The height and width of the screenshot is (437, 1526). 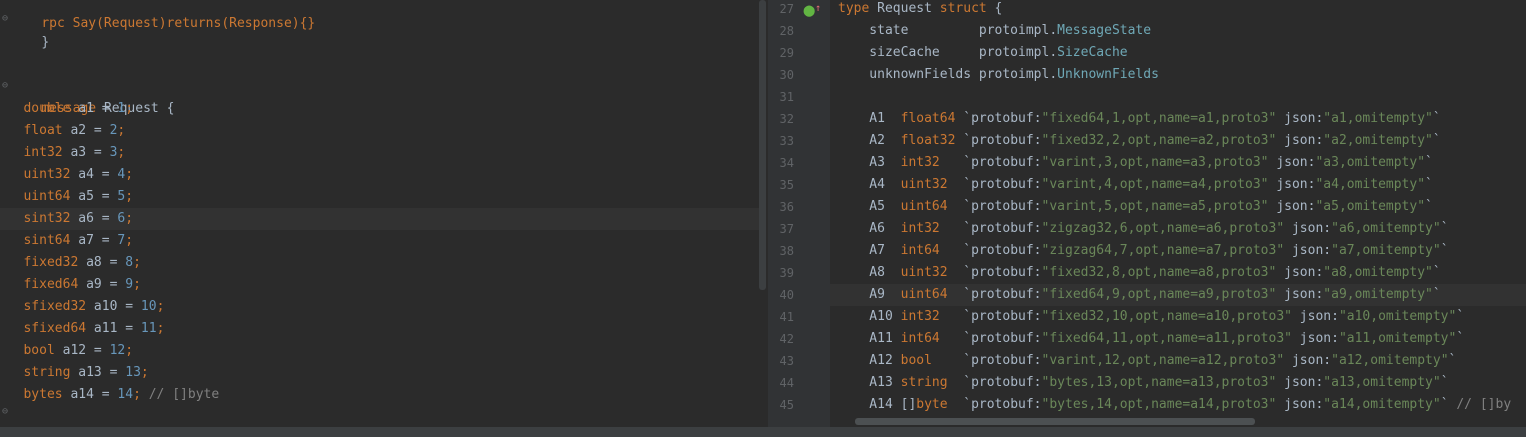 I want to click on field-type: sfixed64, so click(x=55, y=328).